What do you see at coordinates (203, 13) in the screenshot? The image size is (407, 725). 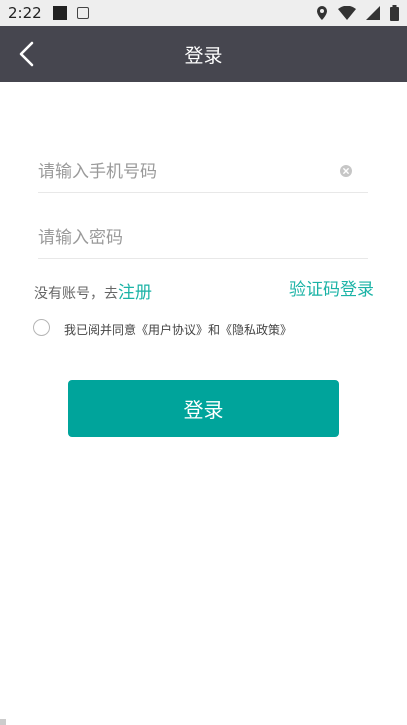 I see `status-bar: 2:22` at bounding box center [203, 13].